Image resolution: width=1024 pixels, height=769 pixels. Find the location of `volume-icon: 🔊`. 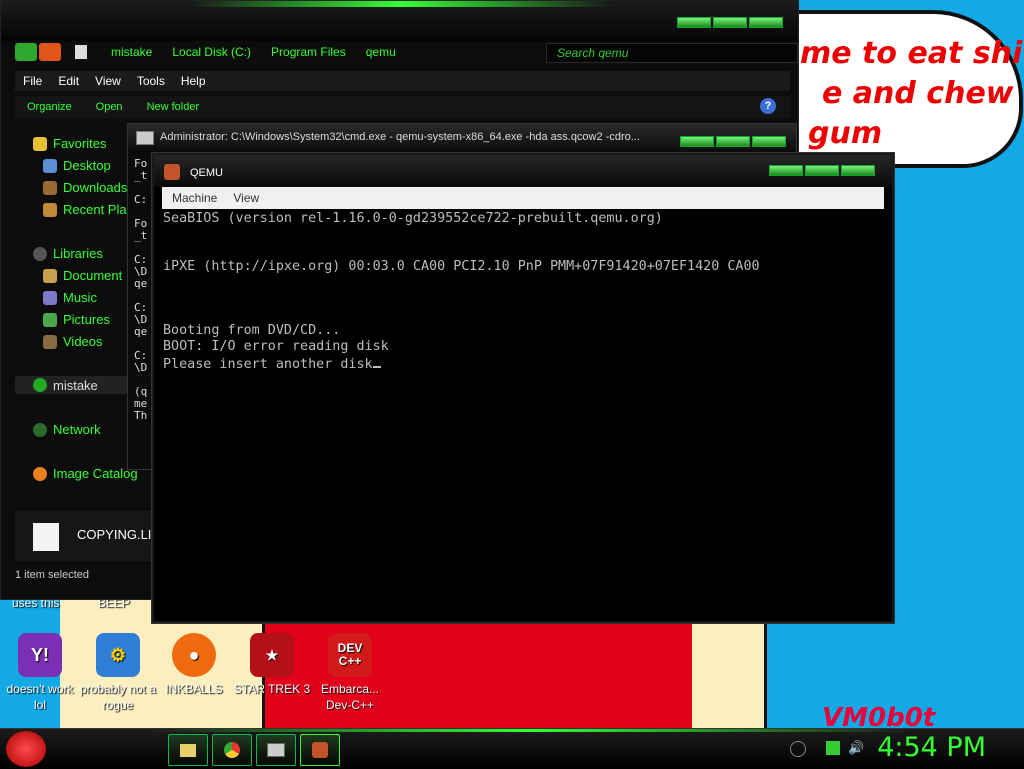

volume-icon: 🔊 is located at coordinates (856, 748).